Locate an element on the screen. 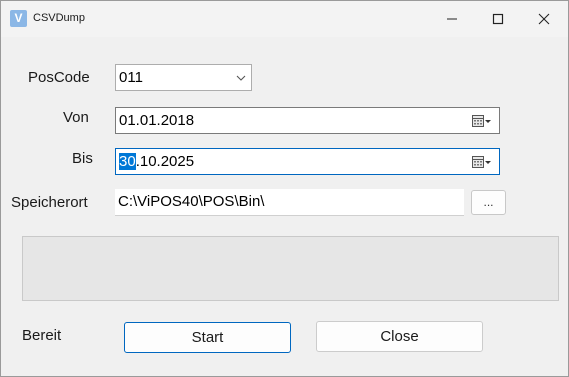 The width and height of the screenshot is (569, 377). close-window-button is located at coordinates (544, 19).